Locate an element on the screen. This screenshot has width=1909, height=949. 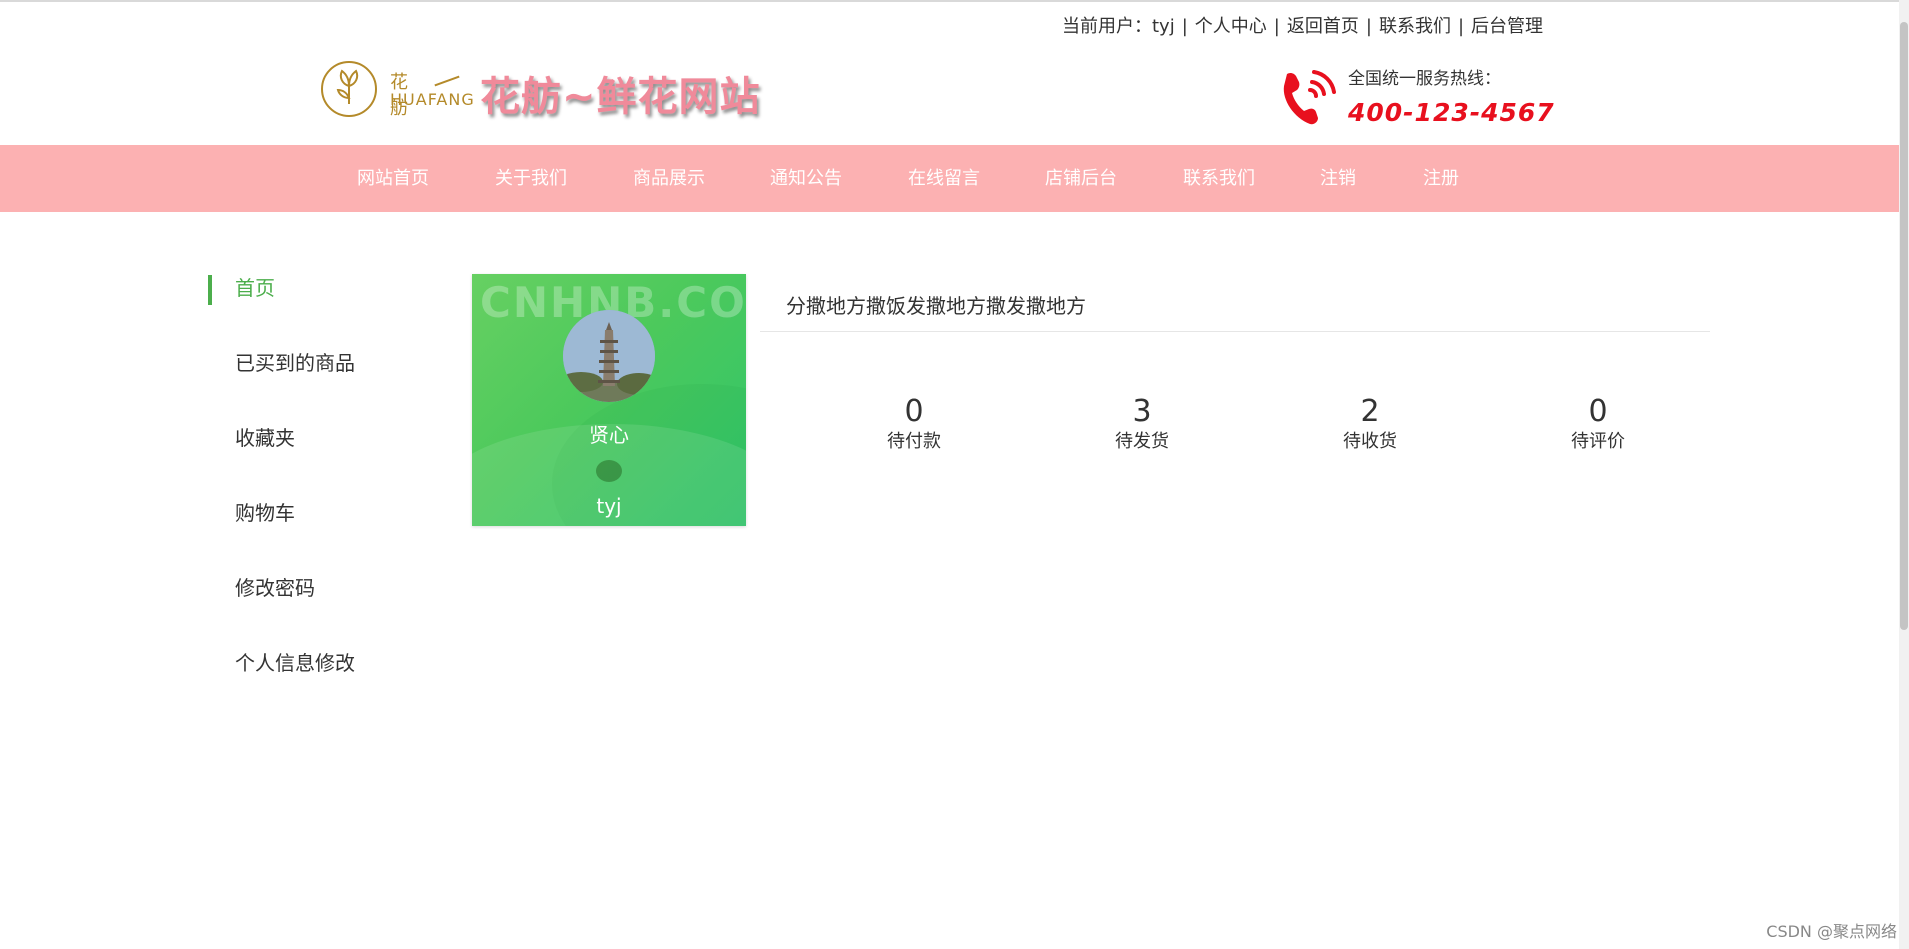
sidebar-item-favorites: 收藏夹 is located at coordinates (308, 457).